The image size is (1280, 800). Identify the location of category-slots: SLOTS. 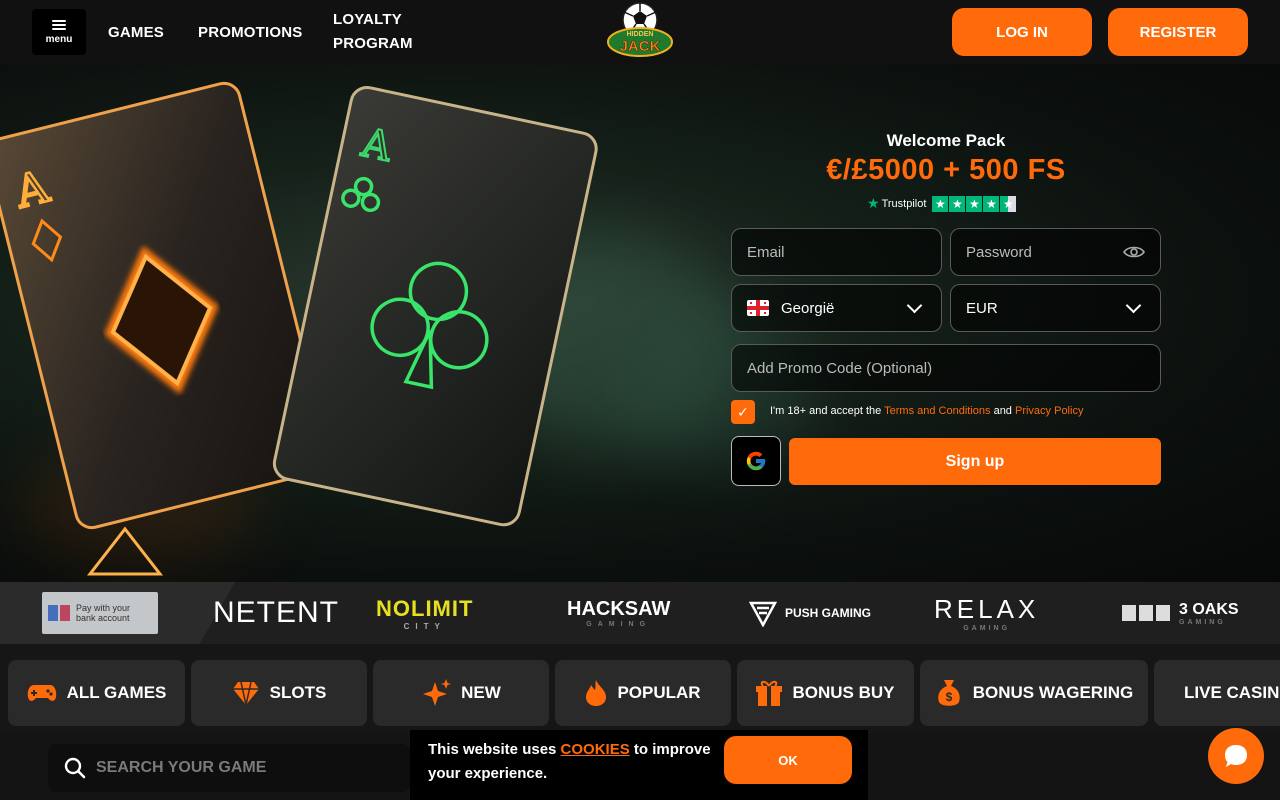
(279, 693).